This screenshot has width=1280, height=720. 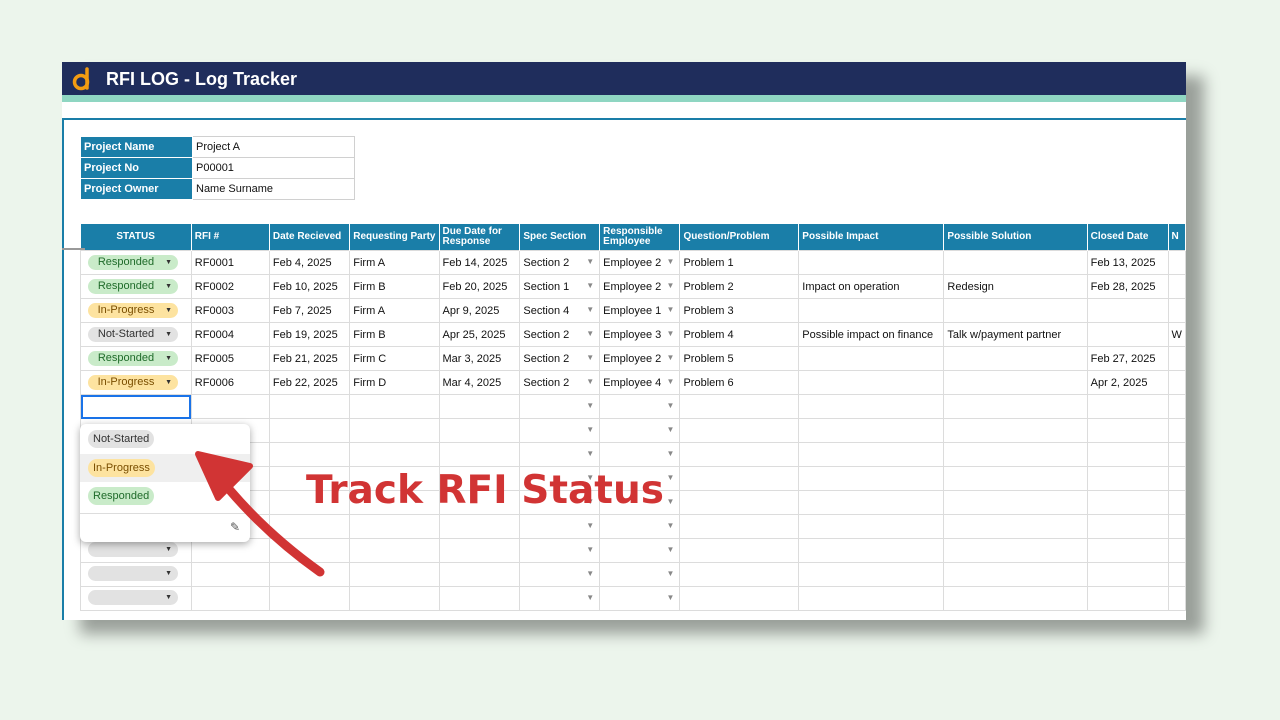 I want to click on closed-date-cell: Feb 13, 2025, so click(x=1127, y=262).